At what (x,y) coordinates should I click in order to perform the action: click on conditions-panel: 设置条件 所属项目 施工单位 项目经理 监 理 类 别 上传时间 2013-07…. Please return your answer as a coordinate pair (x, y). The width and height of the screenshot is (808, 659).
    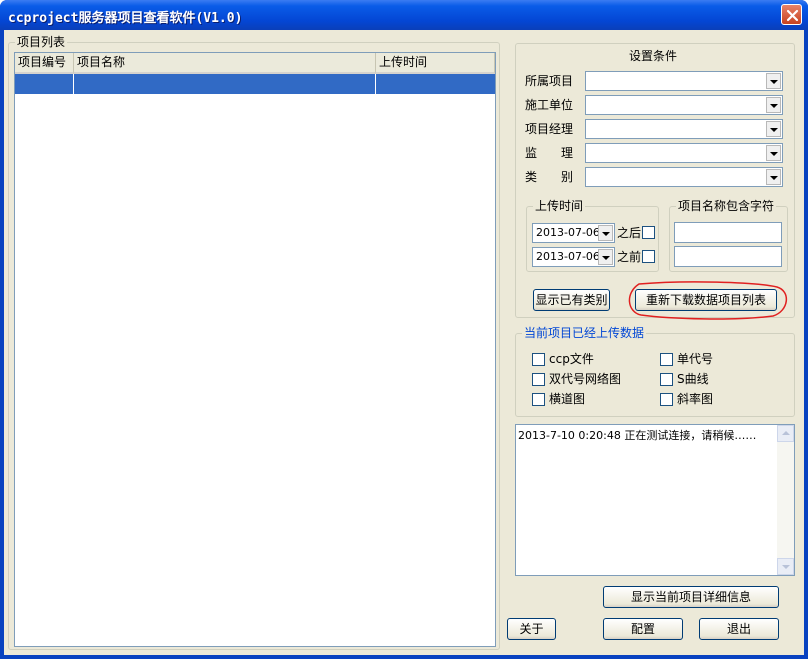
    Looking at the image, I should click on (655, 181).